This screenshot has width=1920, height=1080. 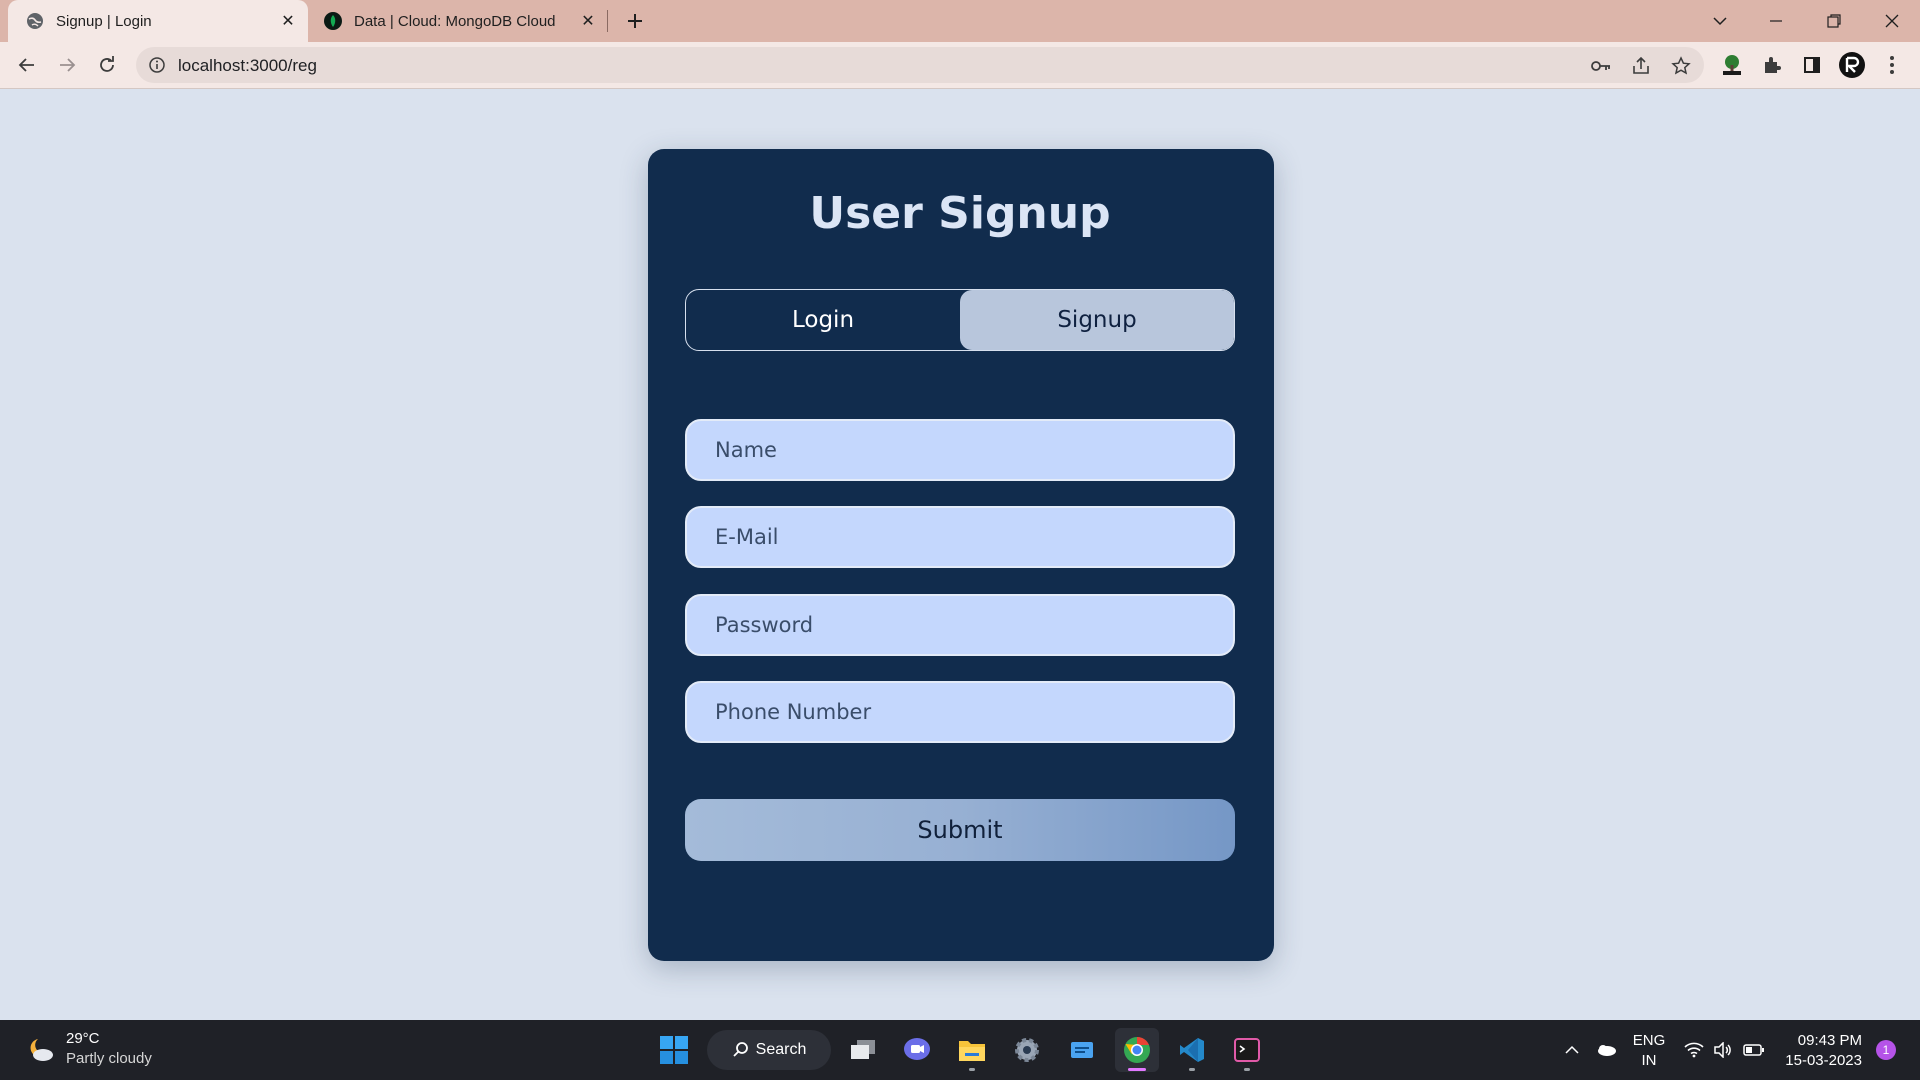 I want to click on key-icon, so click(x=1601, y=66).